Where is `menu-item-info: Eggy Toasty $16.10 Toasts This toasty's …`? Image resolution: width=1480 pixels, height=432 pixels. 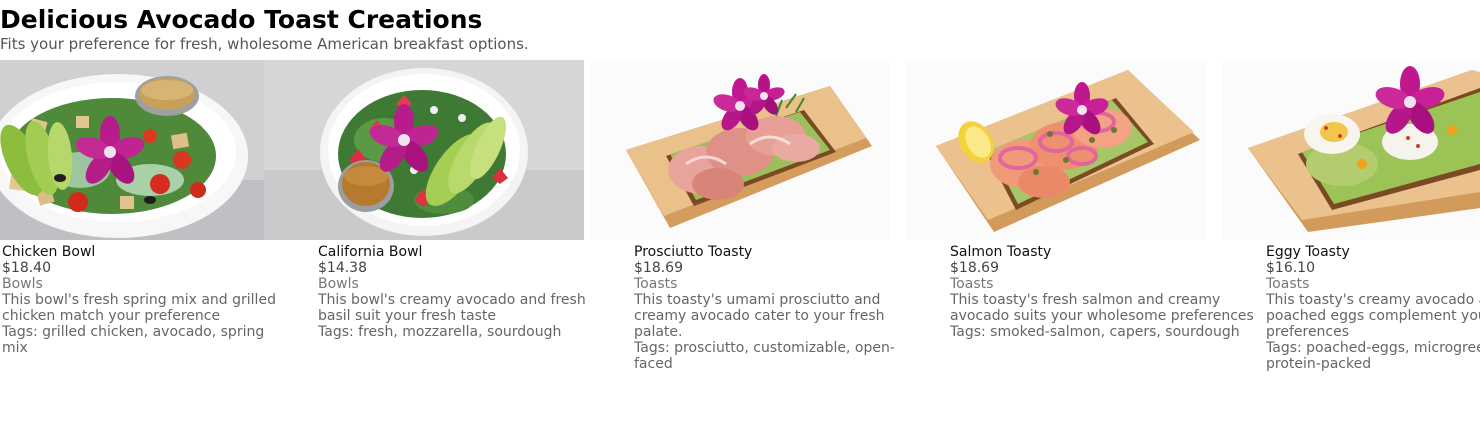
menu-item-info: Eggy Toasty $16.10 Toasts This toasty's … is located at coordinates (1373, 308).